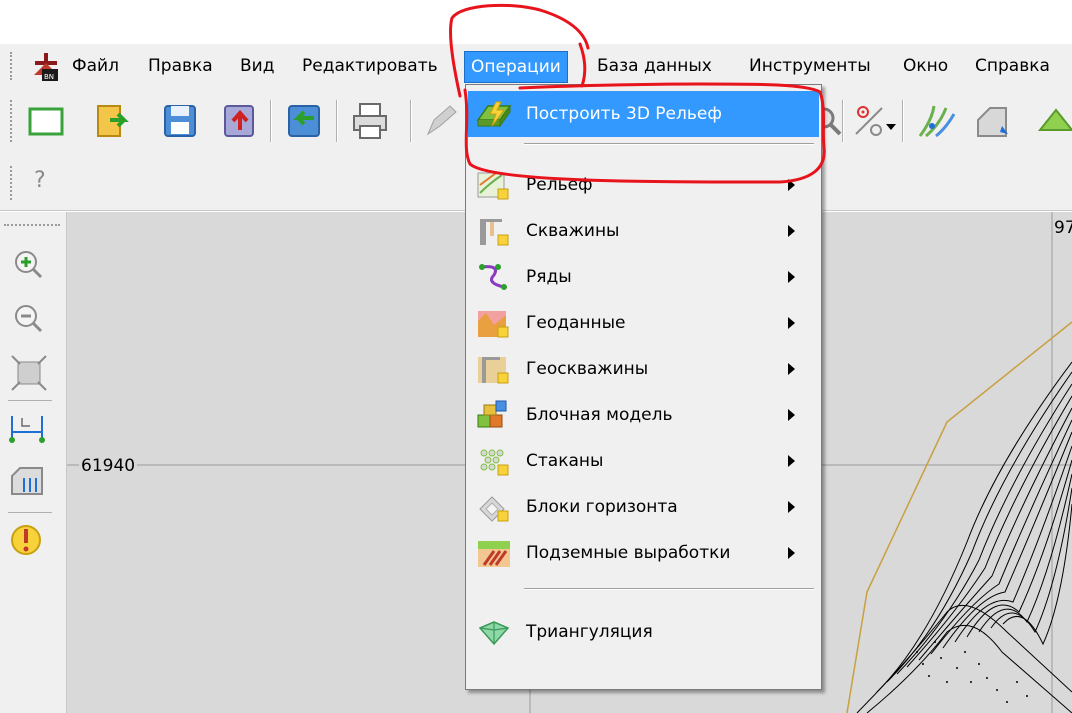  Describe the element at coordinates (494, 553) in the screenshot. I see `underground-workings-icon` at that location.